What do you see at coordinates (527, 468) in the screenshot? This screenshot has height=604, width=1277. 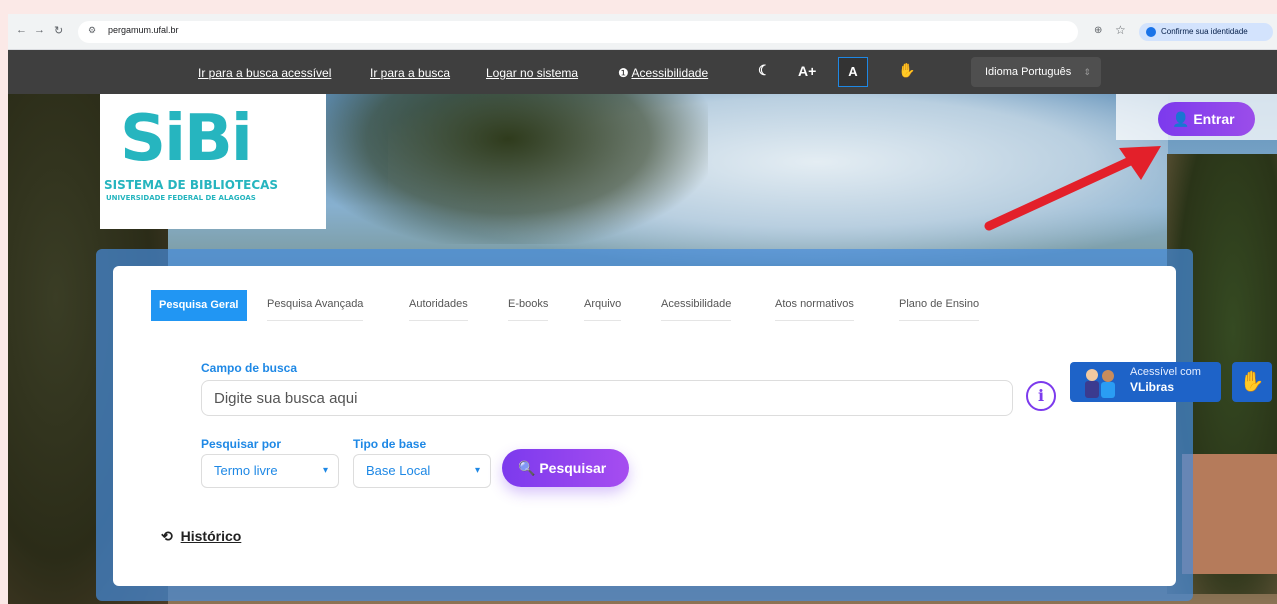 I see `search-icon: 🔍` at bounding box center [527, 468].